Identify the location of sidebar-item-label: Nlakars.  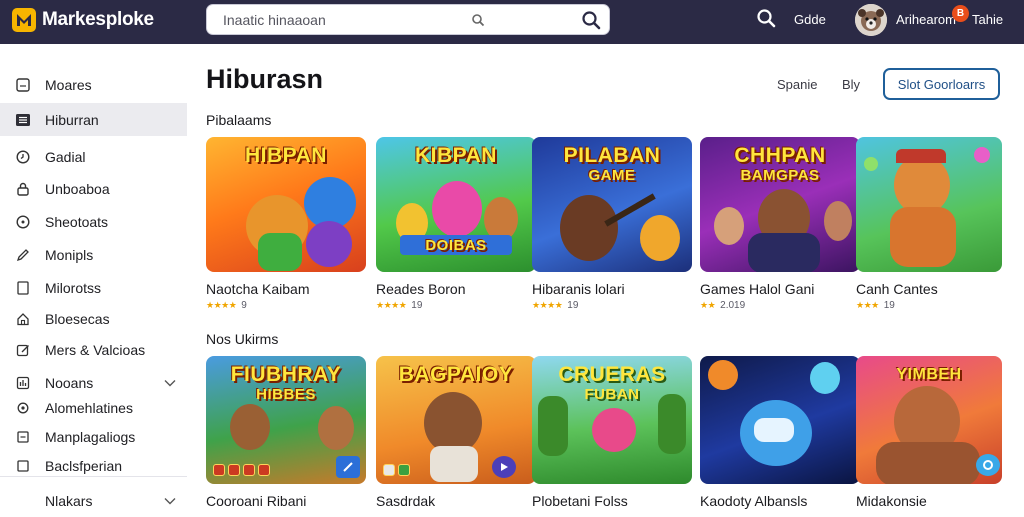
(69, 500).